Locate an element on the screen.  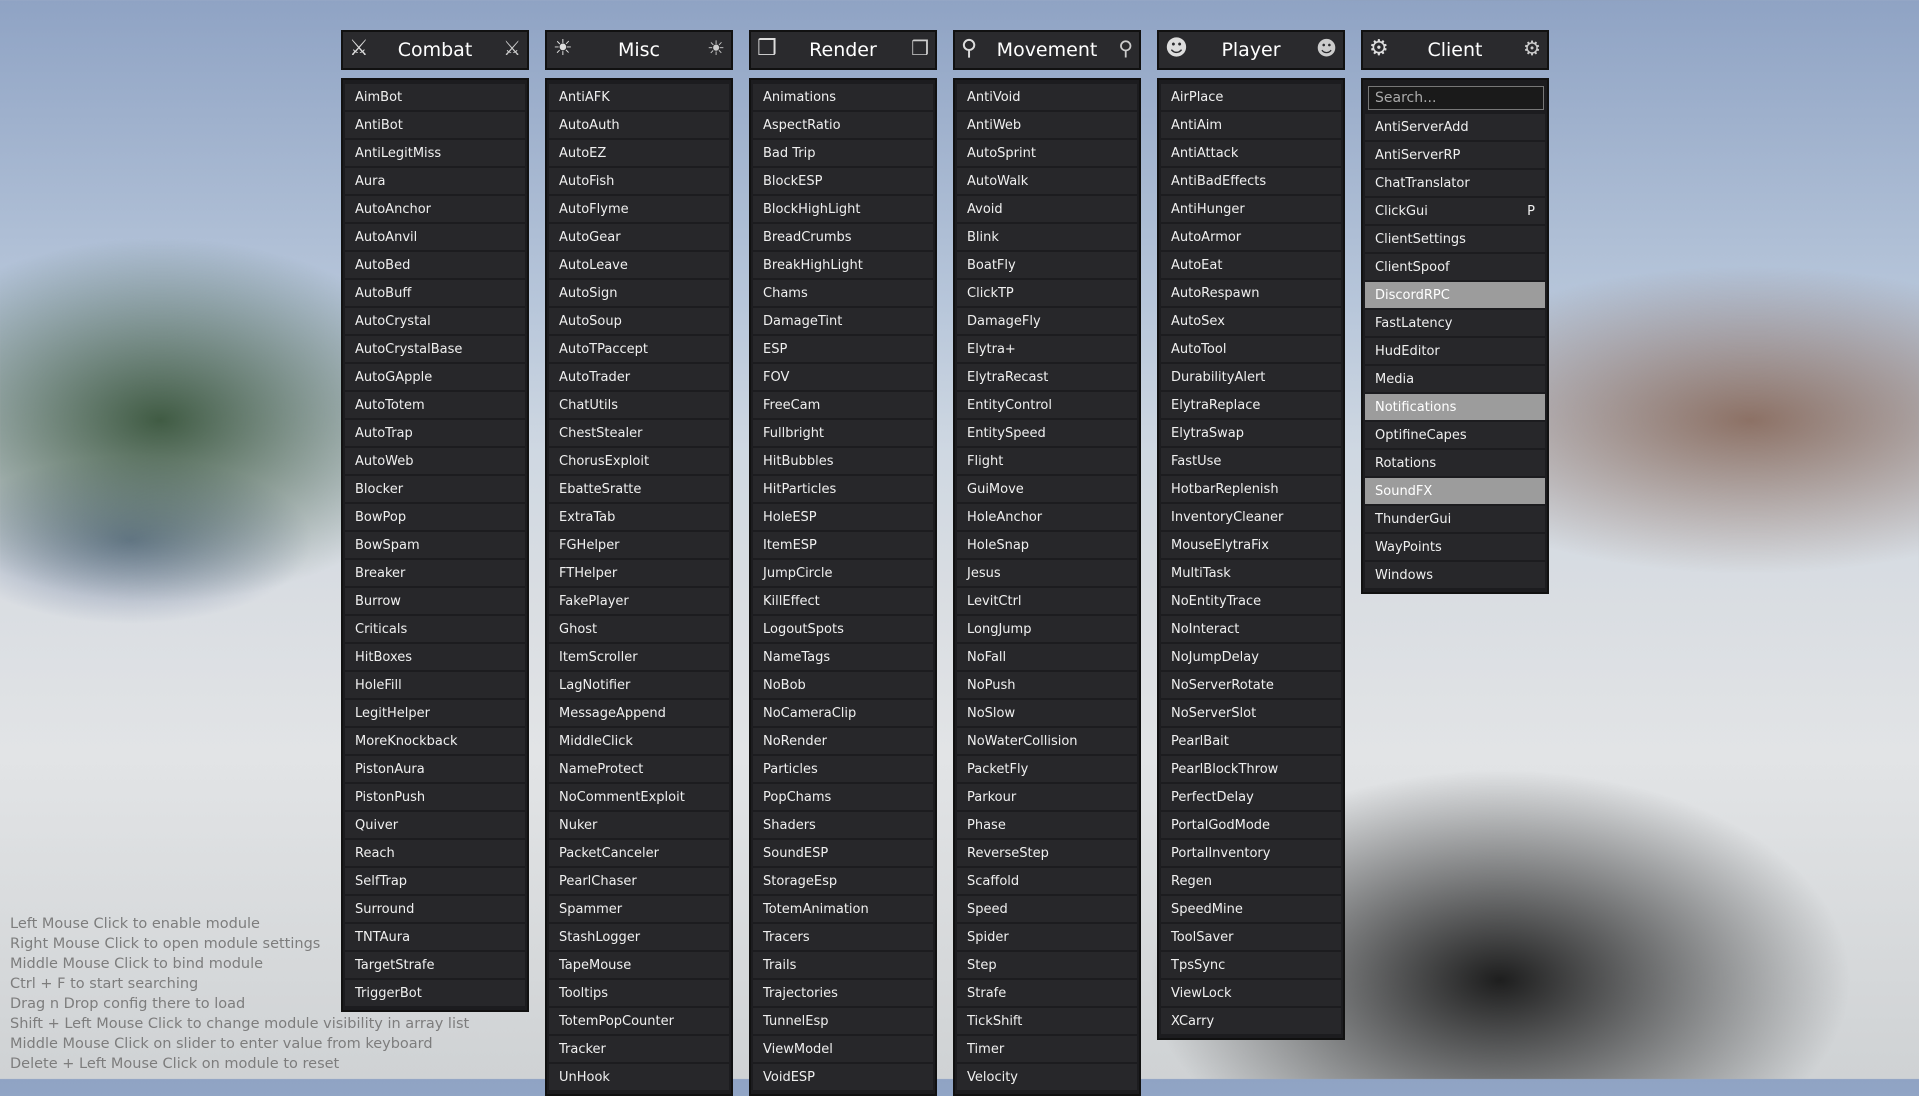
module-antivoid: AntiVoid is located at coordinates (1047, 97).